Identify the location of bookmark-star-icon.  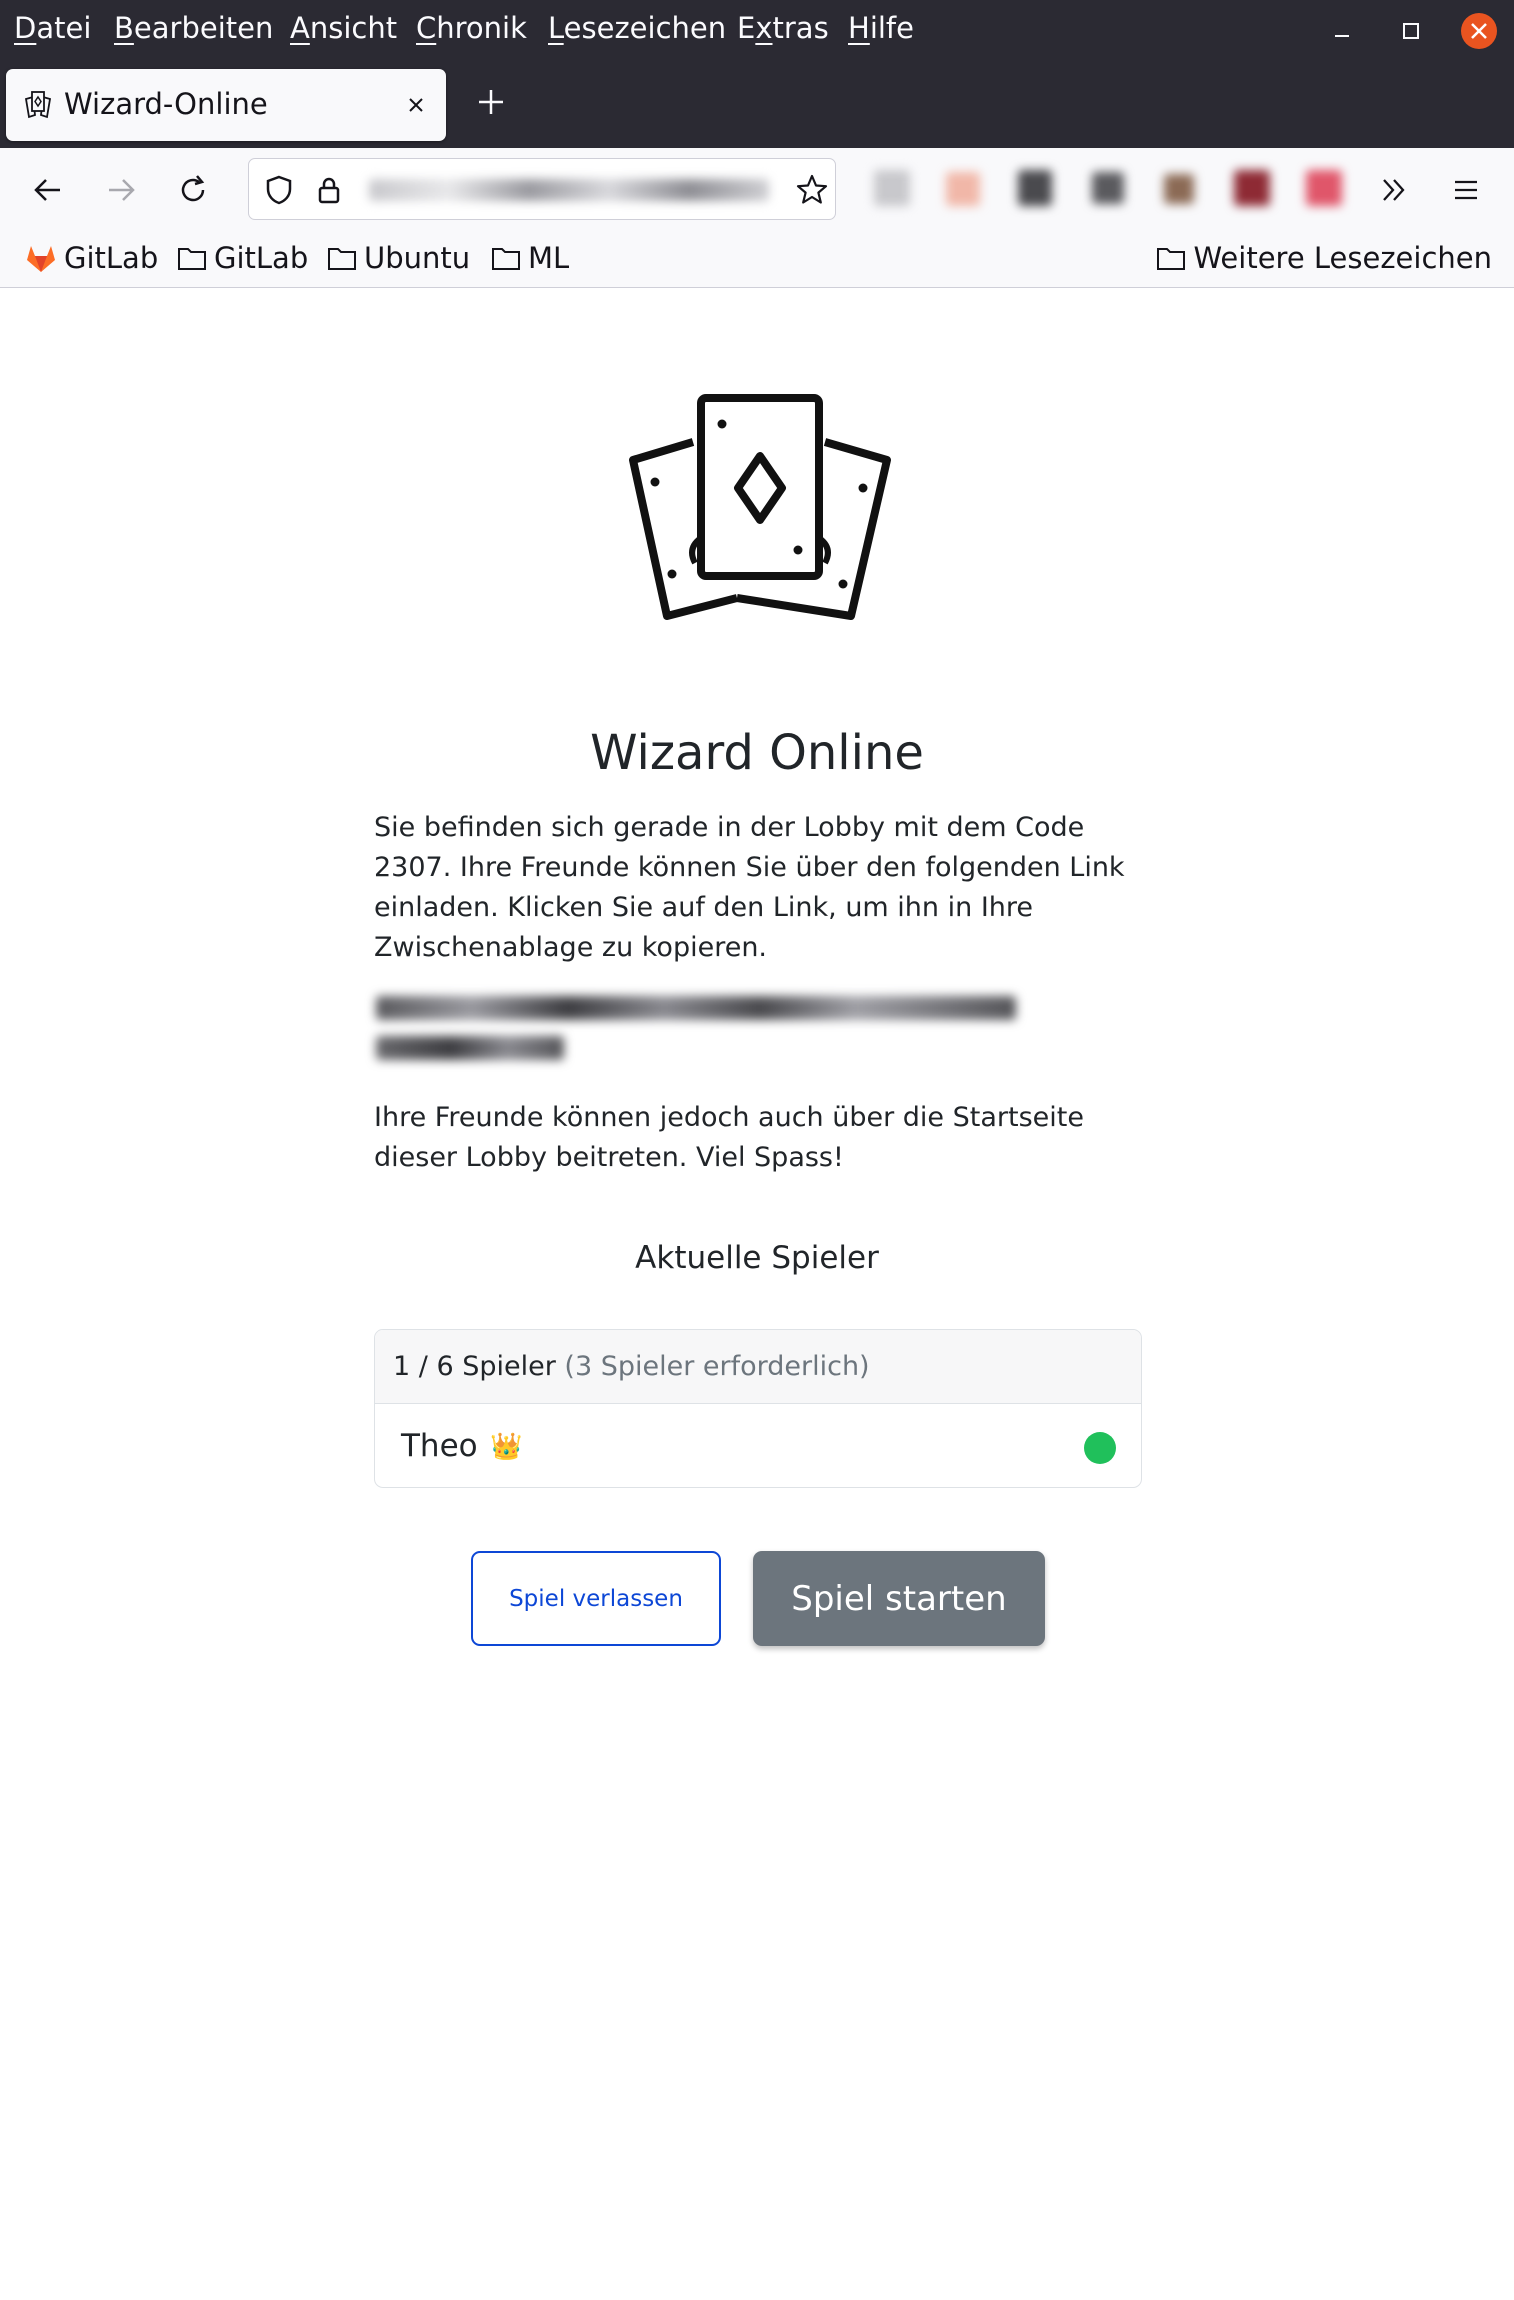
(812, 190).